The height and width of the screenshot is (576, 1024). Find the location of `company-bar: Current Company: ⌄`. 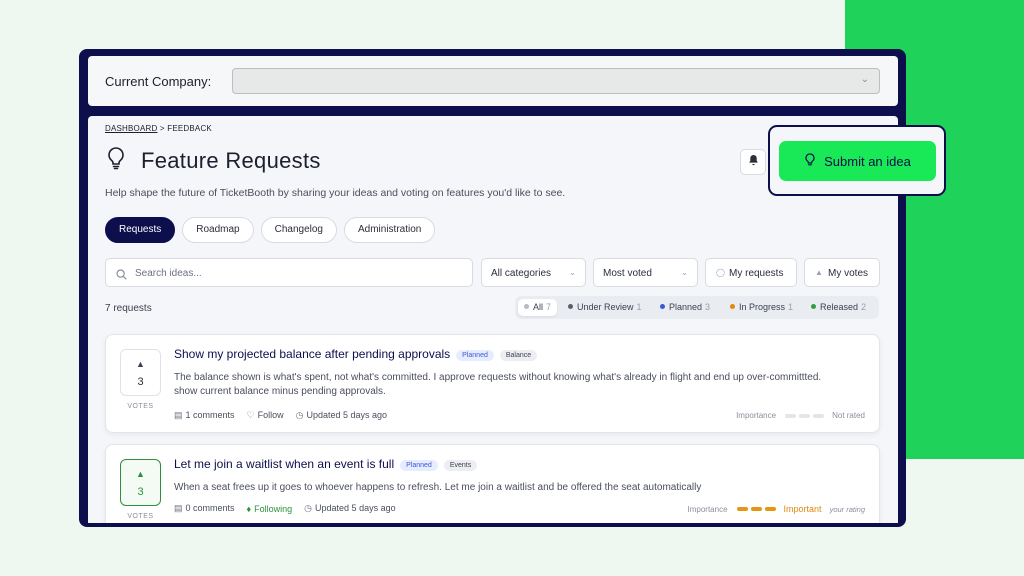

company-bar: Current Company: ⌄ is located at coordinates (493, 81).